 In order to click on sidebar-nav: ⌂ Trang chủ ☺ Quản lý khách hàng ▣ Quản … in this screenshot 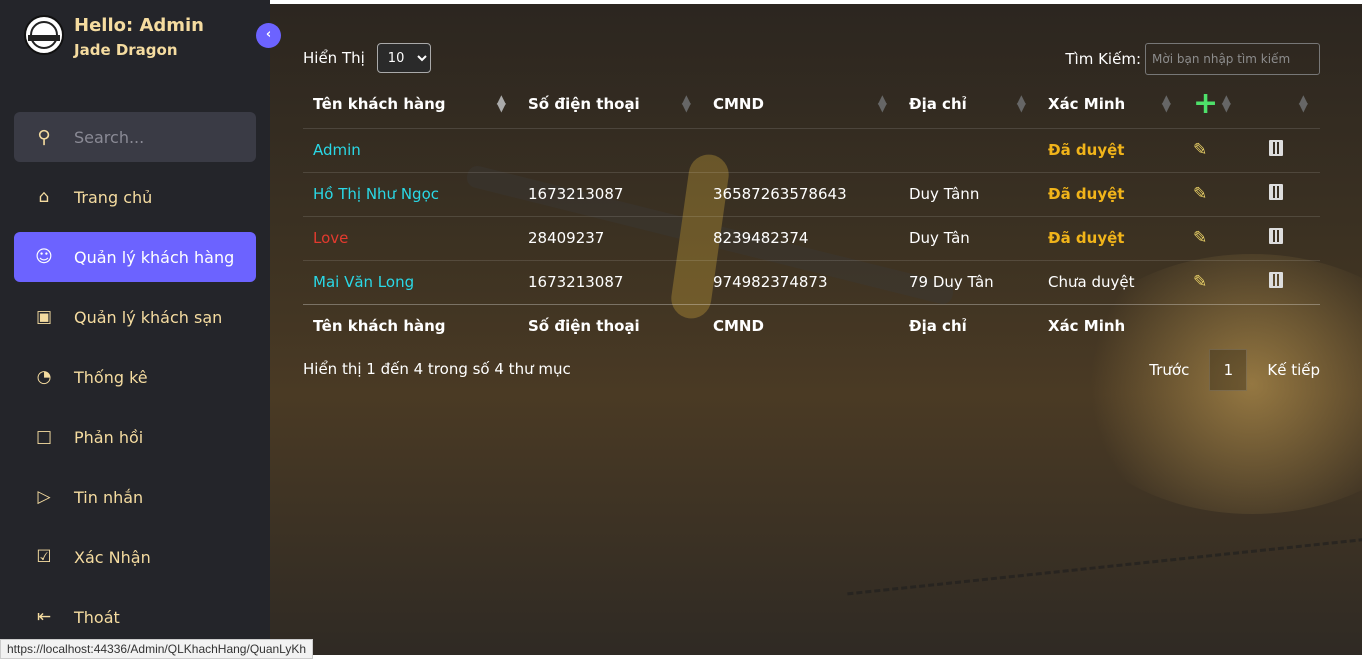, I will do `click(135, 412)`.